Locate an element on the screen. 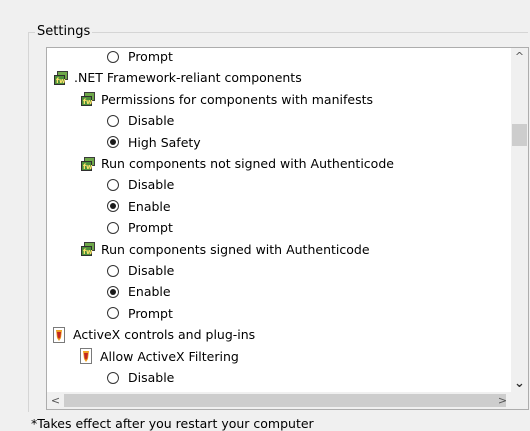 The image size is (530, 431). horizontal-scroll-thumb is located at coordinates (285, 400).